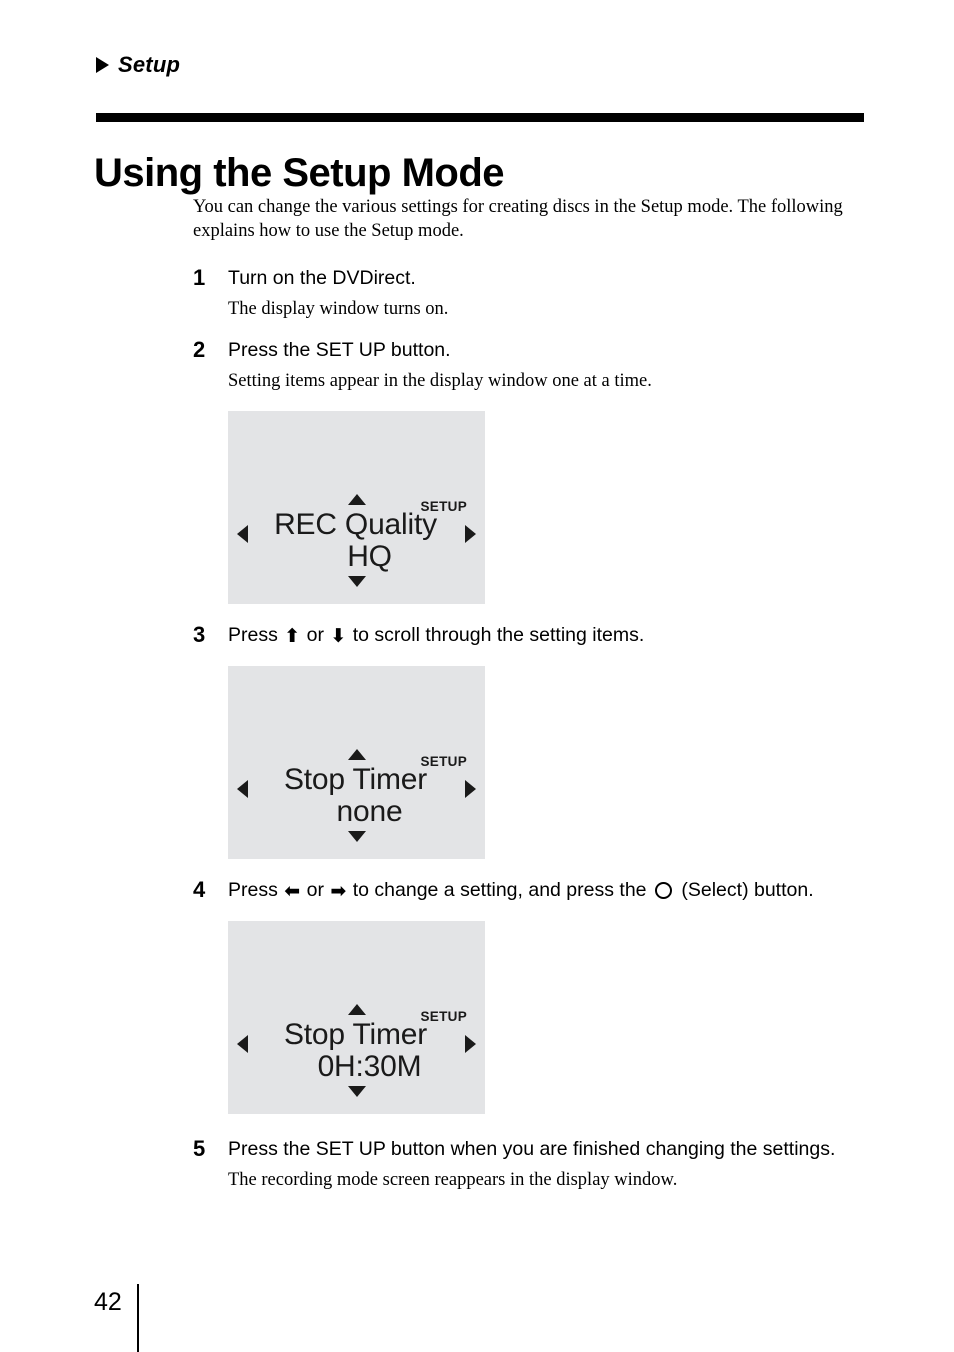 The width and height of the screenshot is (954, 1352). Describe the element at coordinates (480, 117) in the screenshot. I see `title-divider` at that location.